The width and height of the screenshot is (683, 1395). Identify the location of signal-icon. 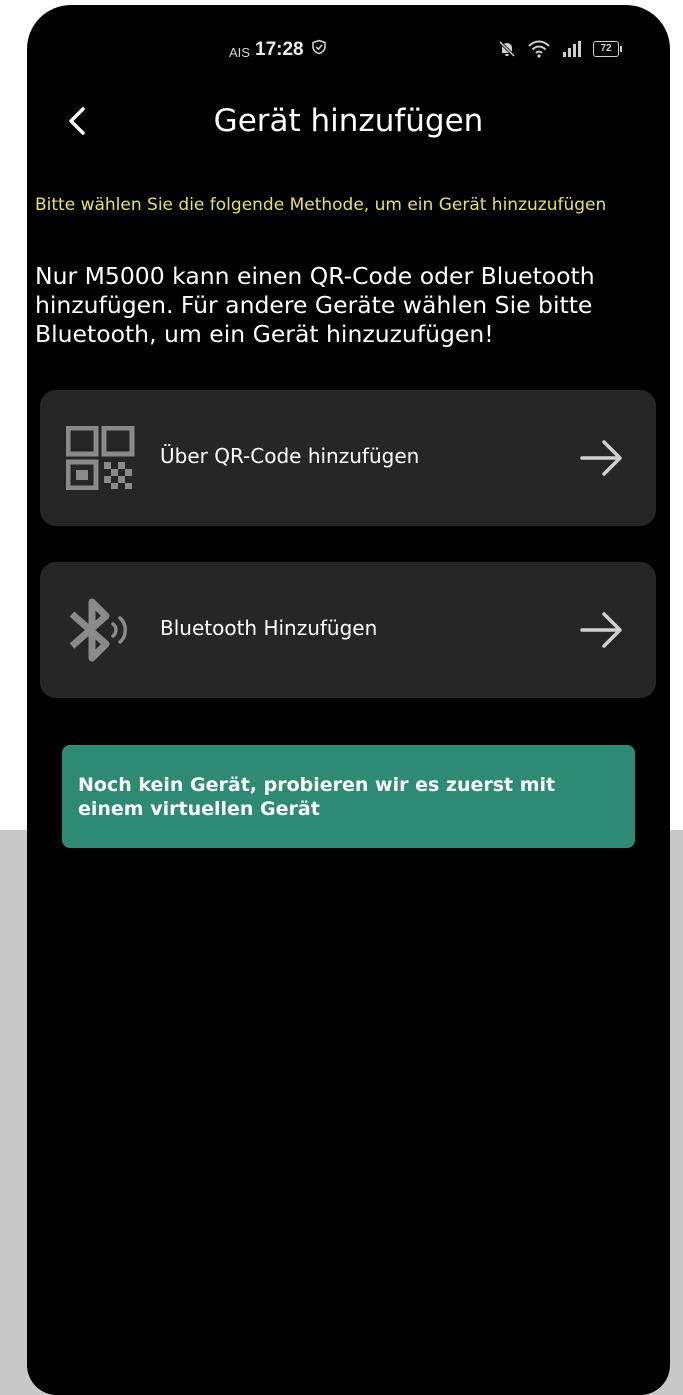
(572, 49).